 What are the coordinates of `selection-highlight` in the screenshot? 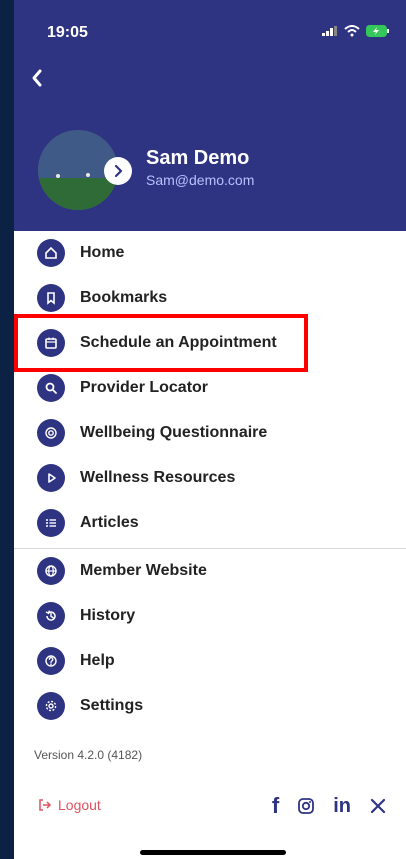 It's located at (161, 343).